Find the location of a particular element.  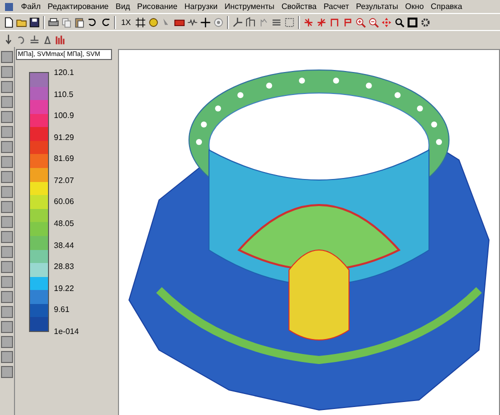

scale-label: 1e-014 is located at coordinates (66, 331).